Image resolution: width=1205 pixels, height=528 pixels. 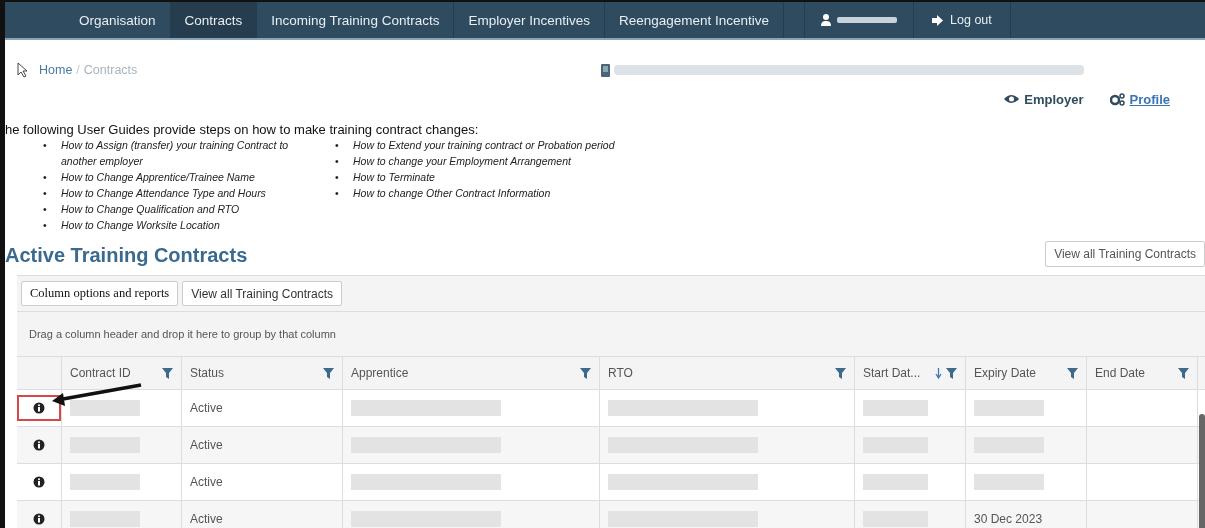 I want to click on redacted-name, so click(x=867, y=20).